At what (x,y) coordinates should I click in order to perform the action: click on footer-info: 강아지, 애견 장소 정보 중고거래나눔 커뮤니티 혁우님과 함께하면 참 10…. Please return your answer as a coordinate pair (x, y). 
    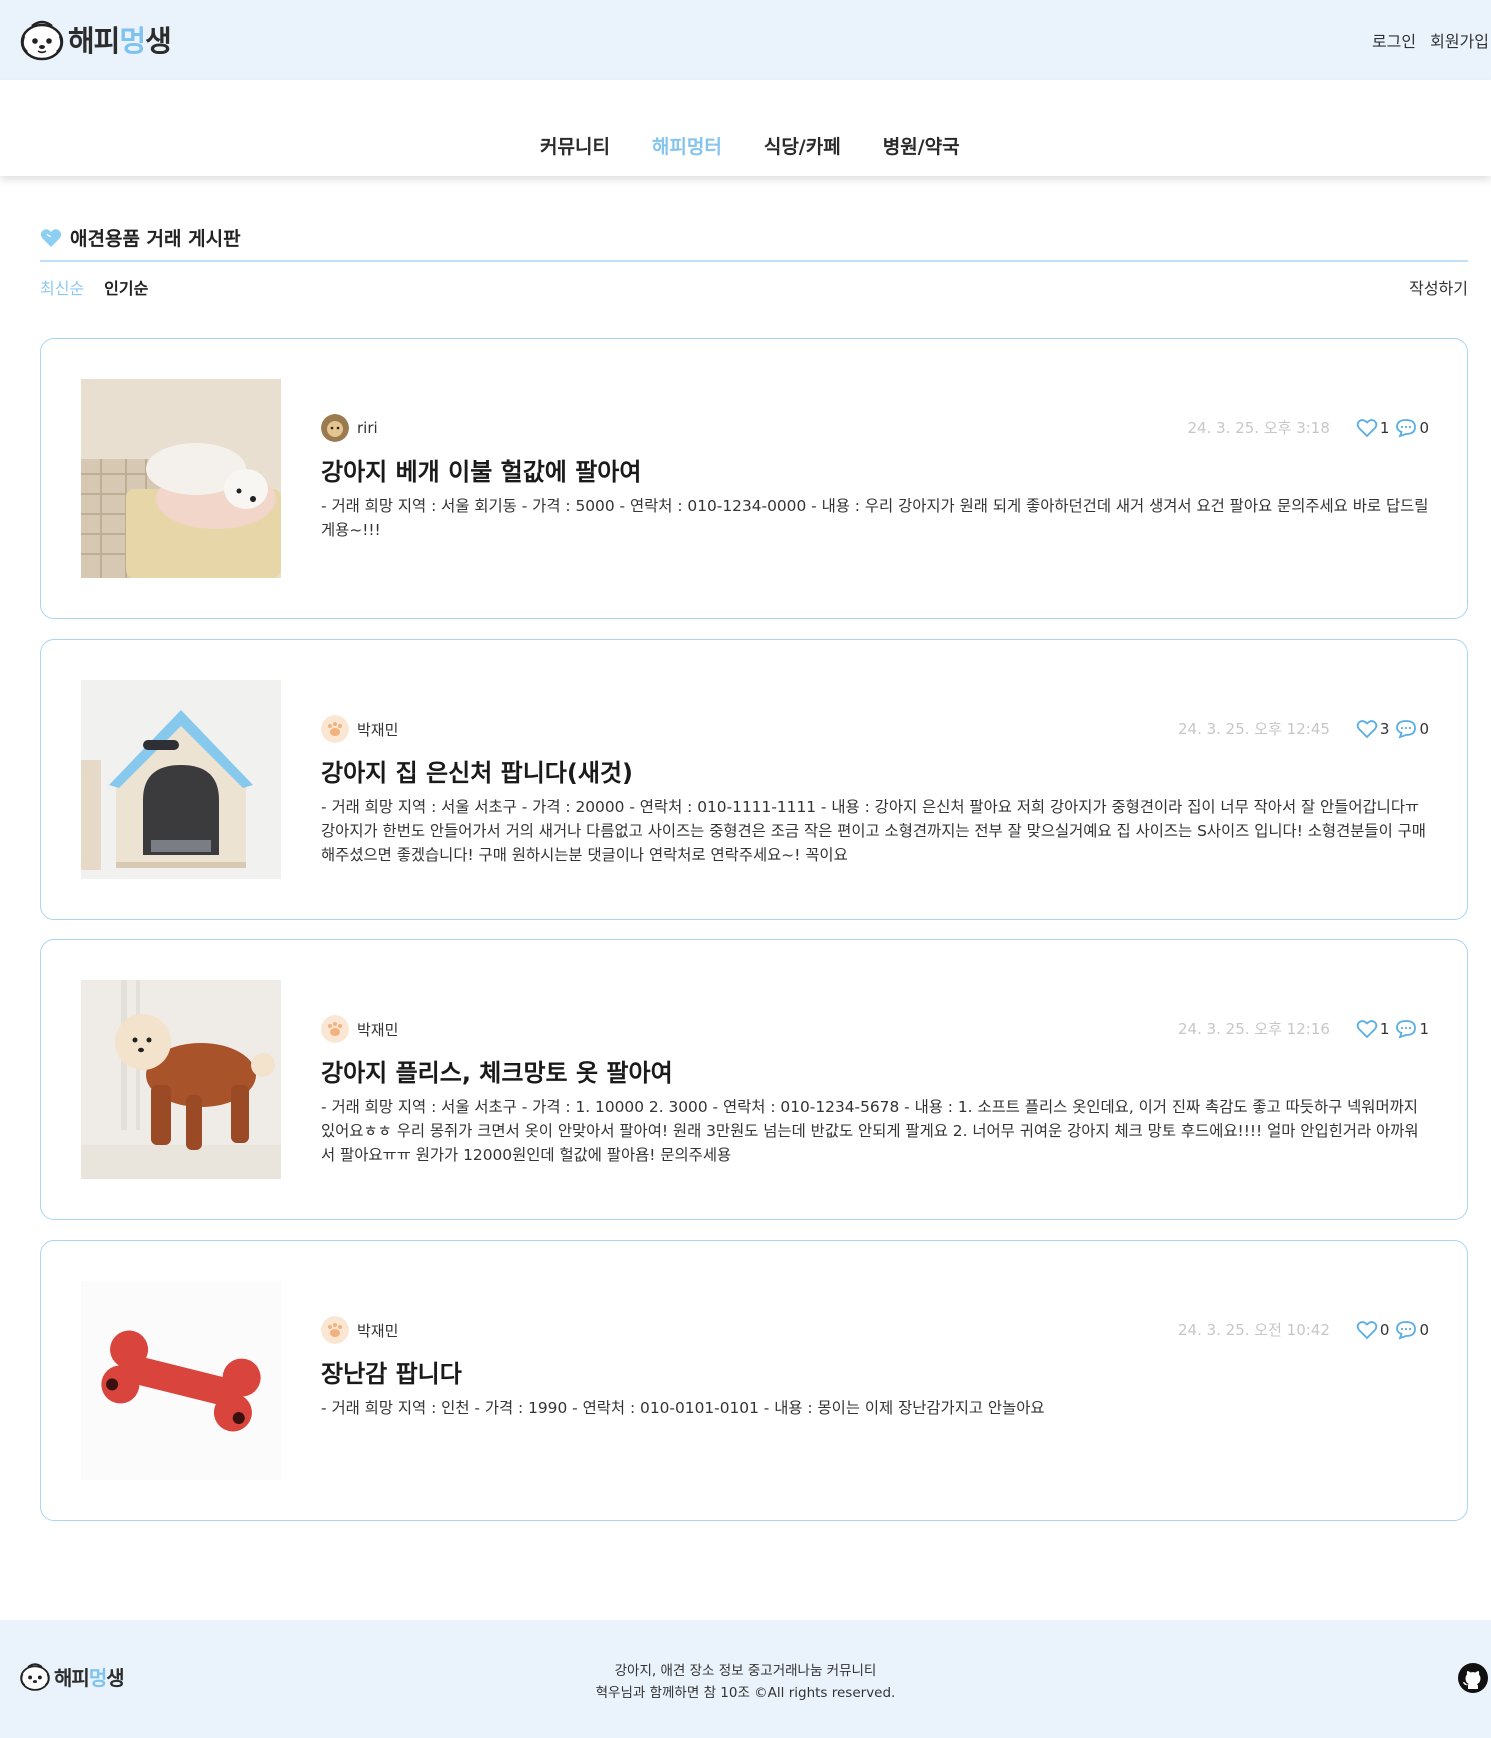
    Looking at the image, I should click on (745, 1682).